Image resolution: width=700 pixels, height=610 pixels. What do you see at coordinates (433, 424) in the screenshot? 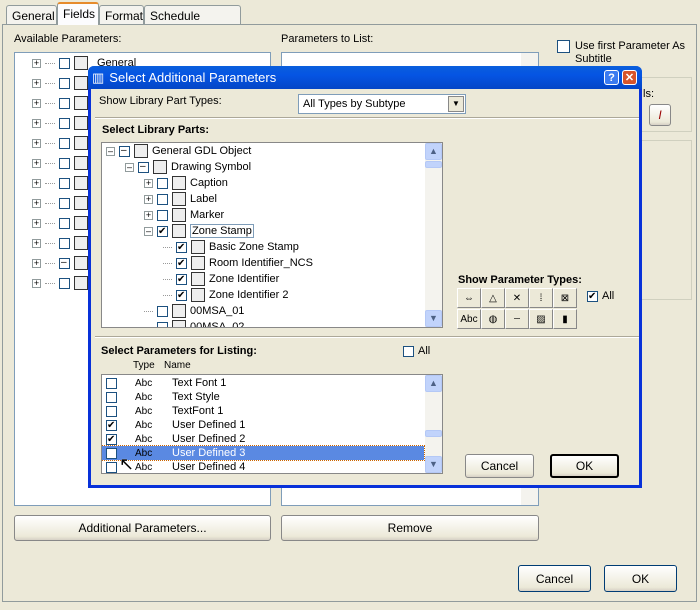
I see `list-scrollbar: ▲ ▼` at bounding box center [433, 424].